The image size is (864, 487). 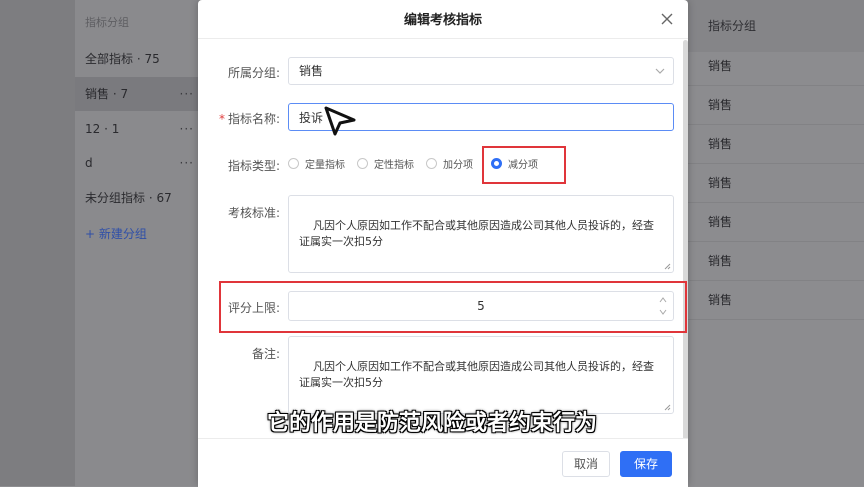 I want to click on indicator-type-radio-group: 定量指标 定性指标 加分项 减分项, so click(x=419, y=163).